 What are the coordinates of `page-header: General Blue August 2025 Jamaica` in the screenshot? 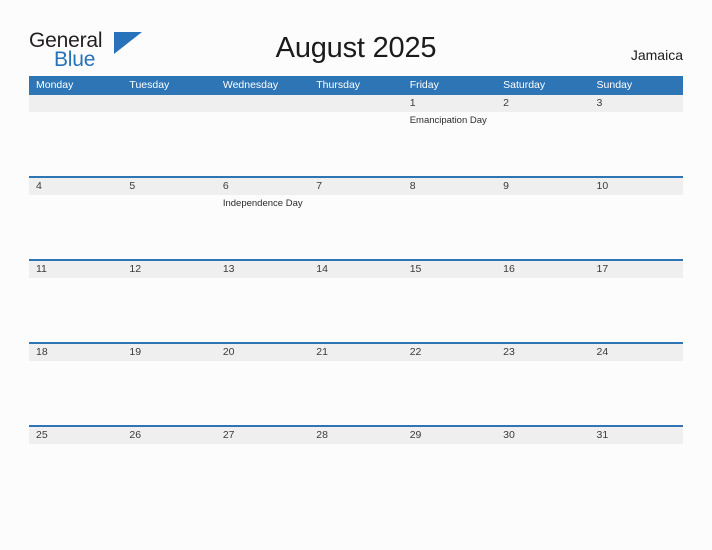 It's located at (356, 38).